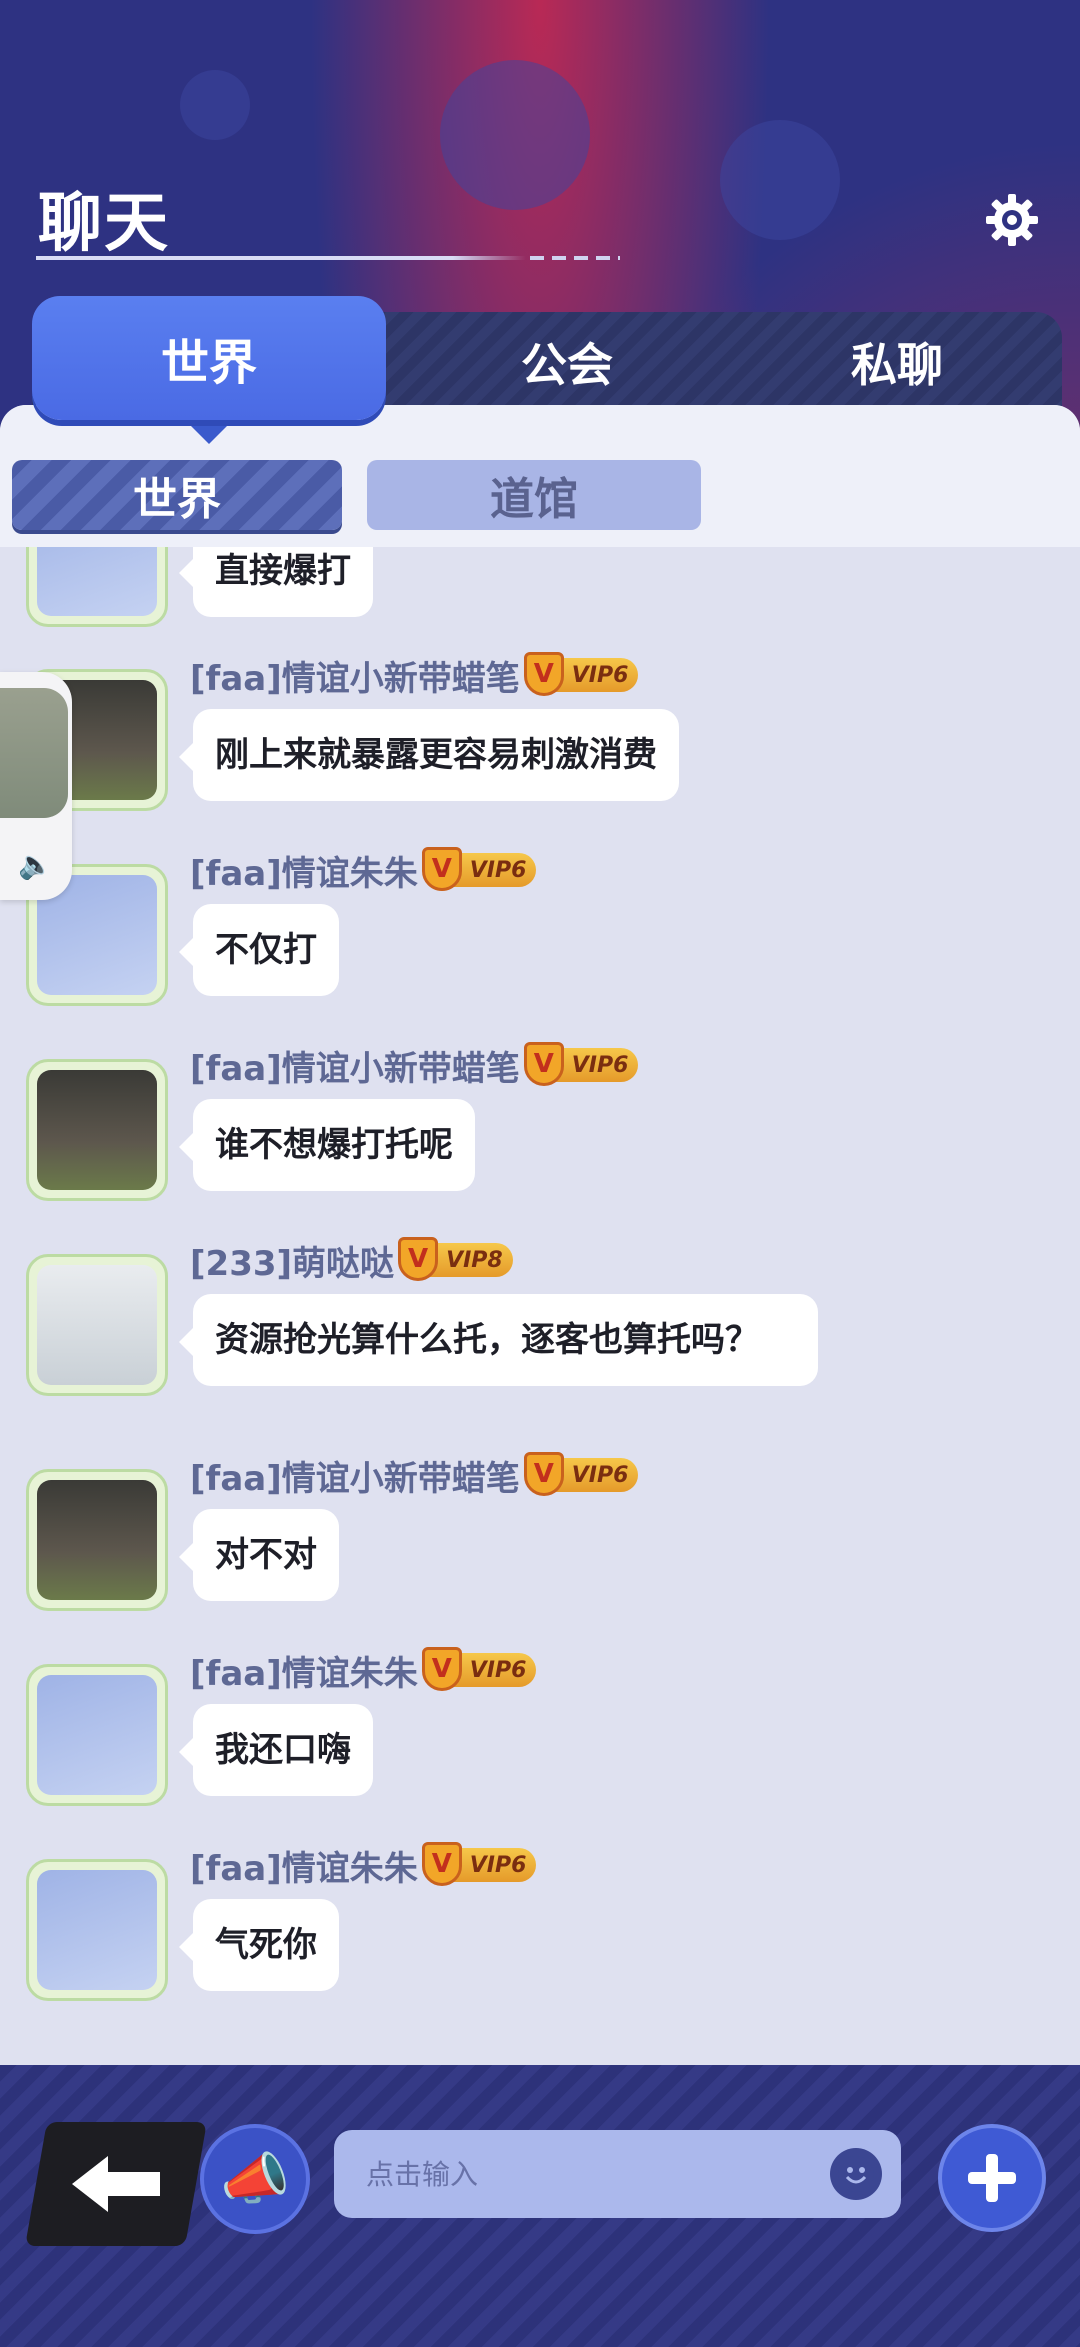 This screenshot has width=1080, height=2347. What do you see at coordinates (498, 1340) in the screenshot?
I see `message-bubble: 资源抢光算什么托，逐客也算托吗？` at bounding box center [498, 1340].